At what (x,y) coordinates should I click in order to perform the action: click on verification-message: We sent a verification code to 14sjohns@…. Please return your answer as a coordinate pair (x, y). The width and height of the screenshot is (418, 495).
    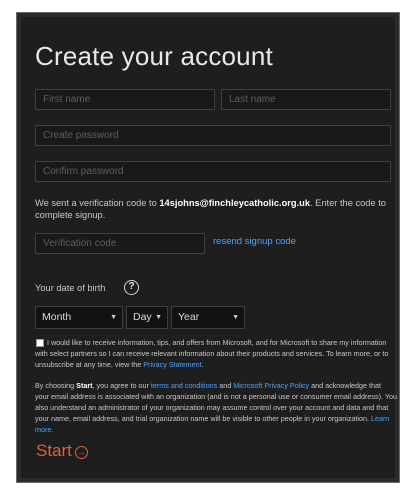
    Looking at the image, I should click on (215, 209).